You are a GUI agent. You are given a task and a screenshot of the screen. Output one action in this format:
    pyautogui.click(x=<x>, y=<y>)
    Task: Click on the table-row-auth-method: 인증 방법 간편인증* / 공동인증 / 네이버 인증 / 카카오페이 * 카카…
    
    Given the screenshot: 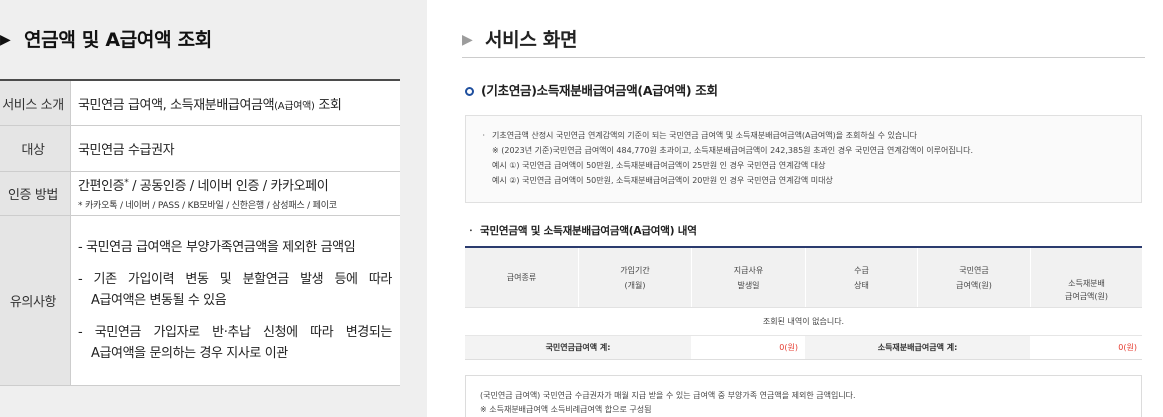 What is the action you would take?
    pyautogui.click(x=200, y=194)
    